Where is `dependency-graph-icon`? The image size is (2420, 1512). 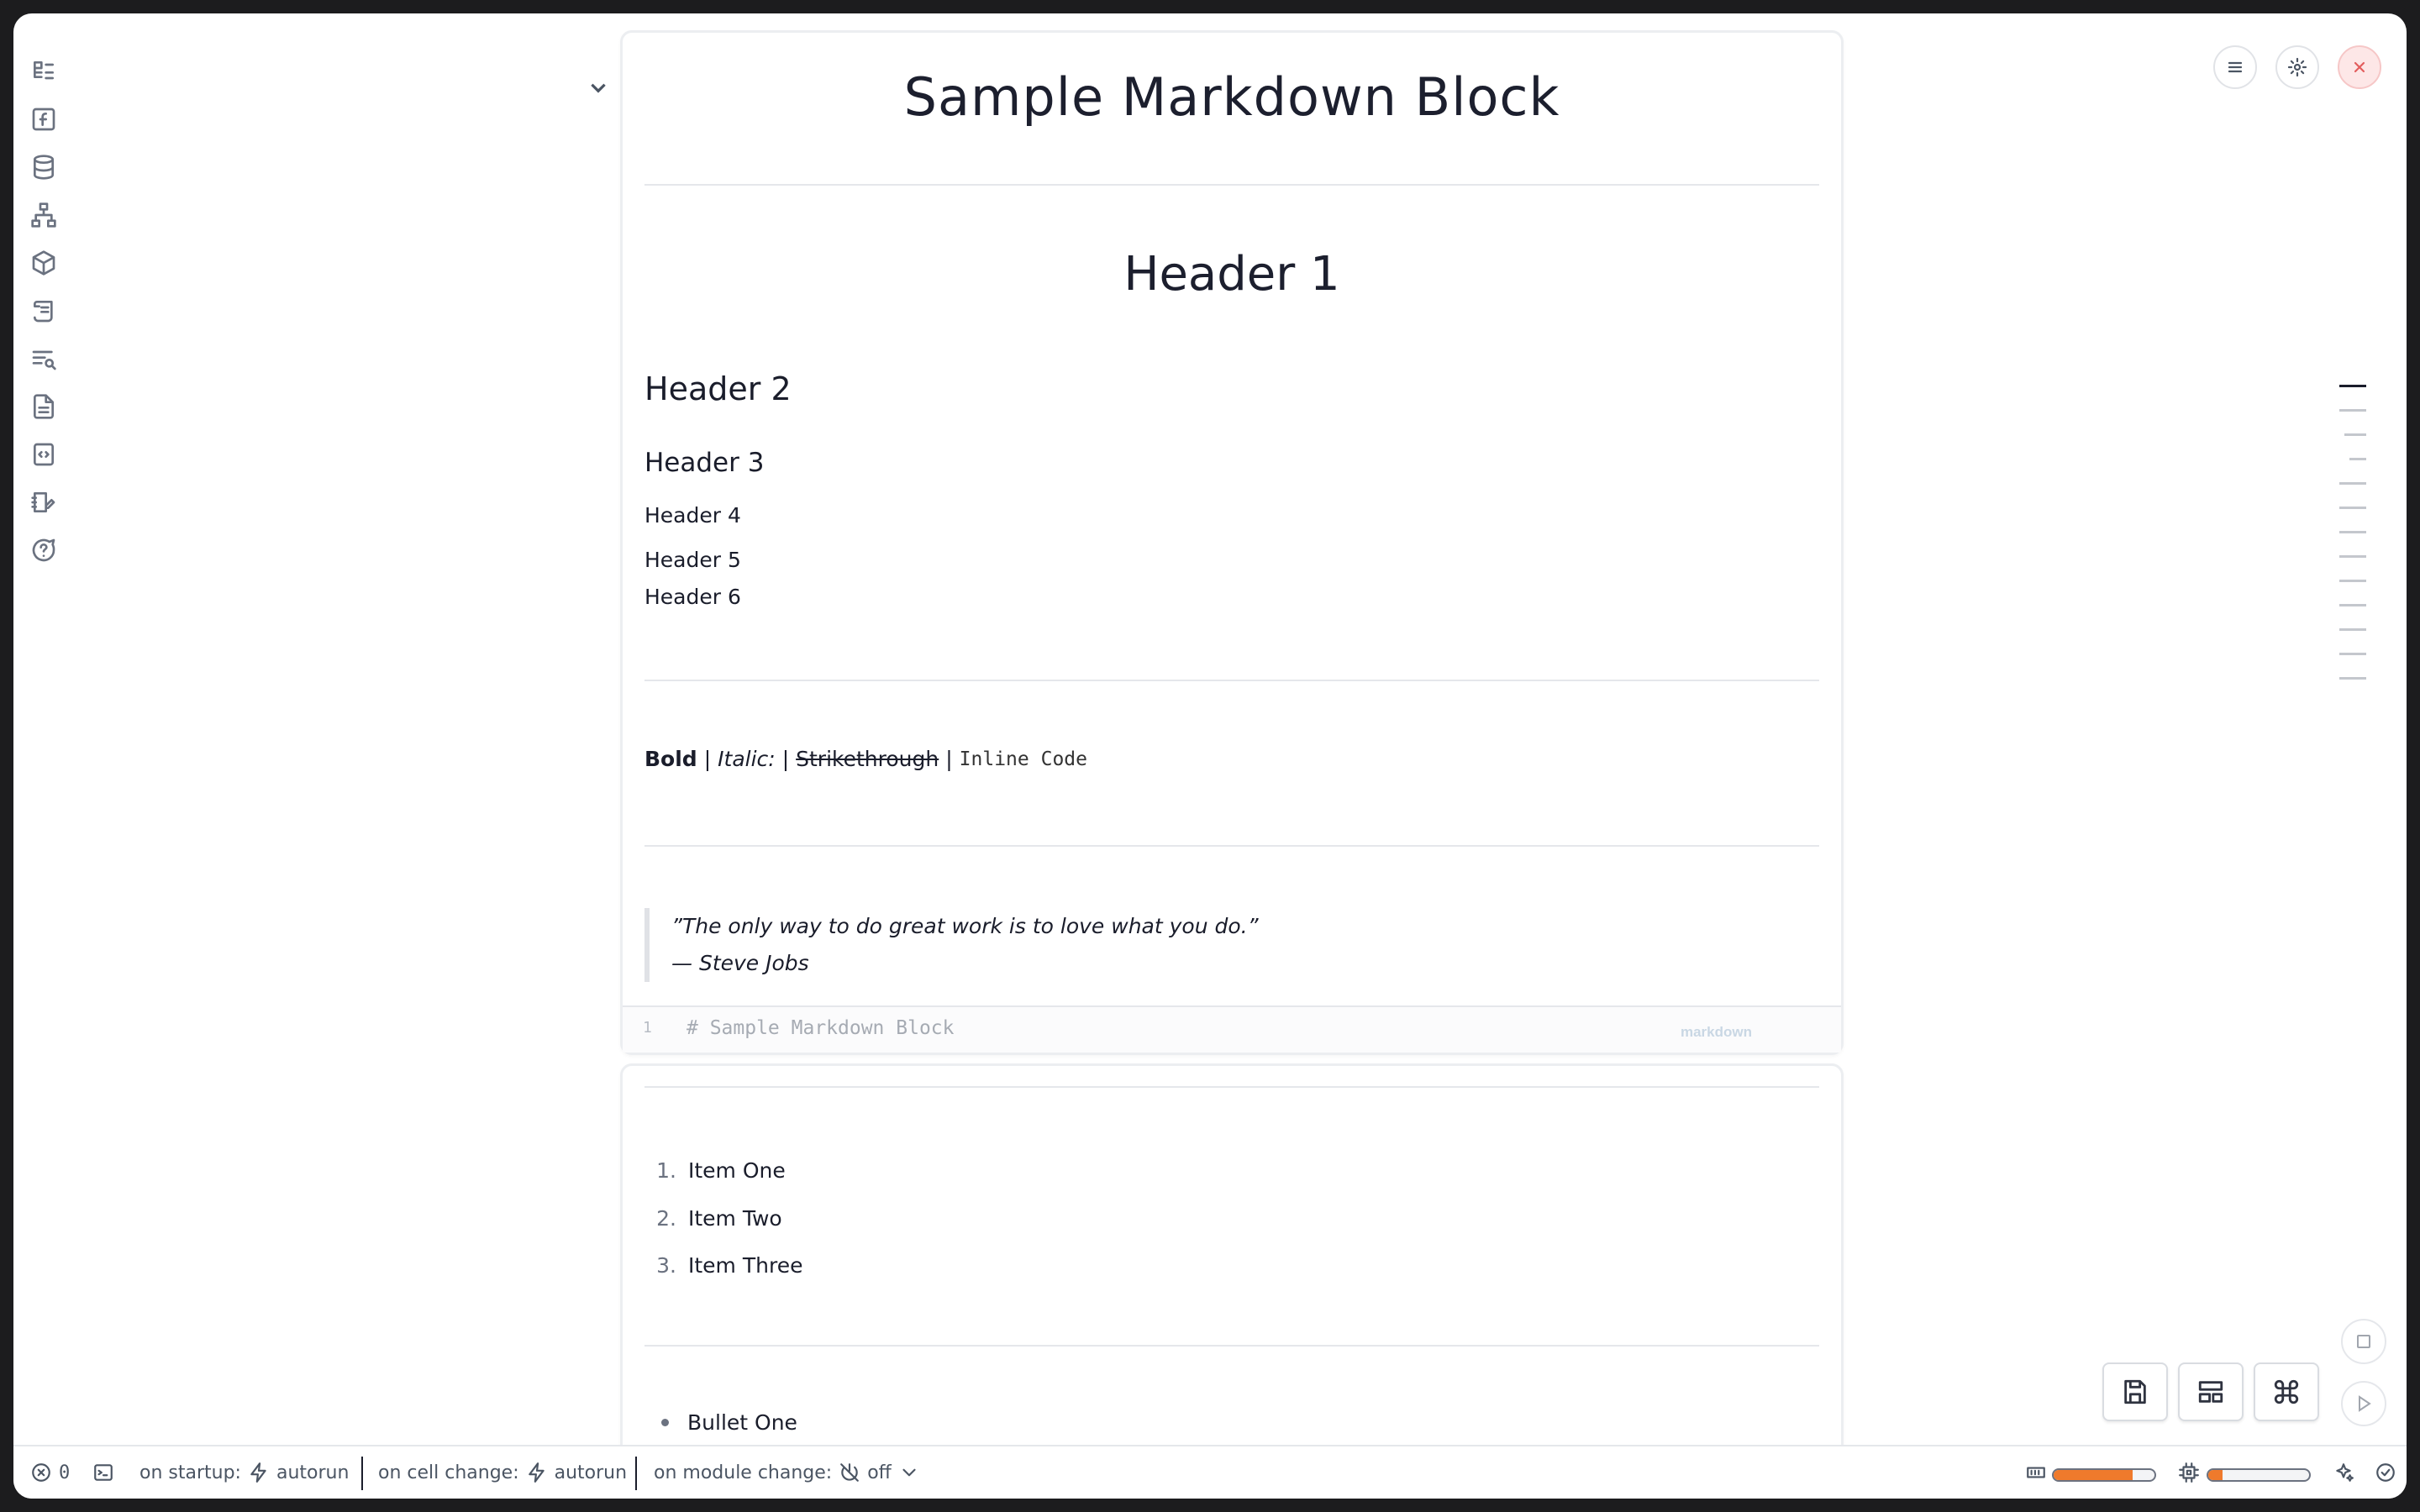
dependency-graph-icon is located at coordinates (43, 215).